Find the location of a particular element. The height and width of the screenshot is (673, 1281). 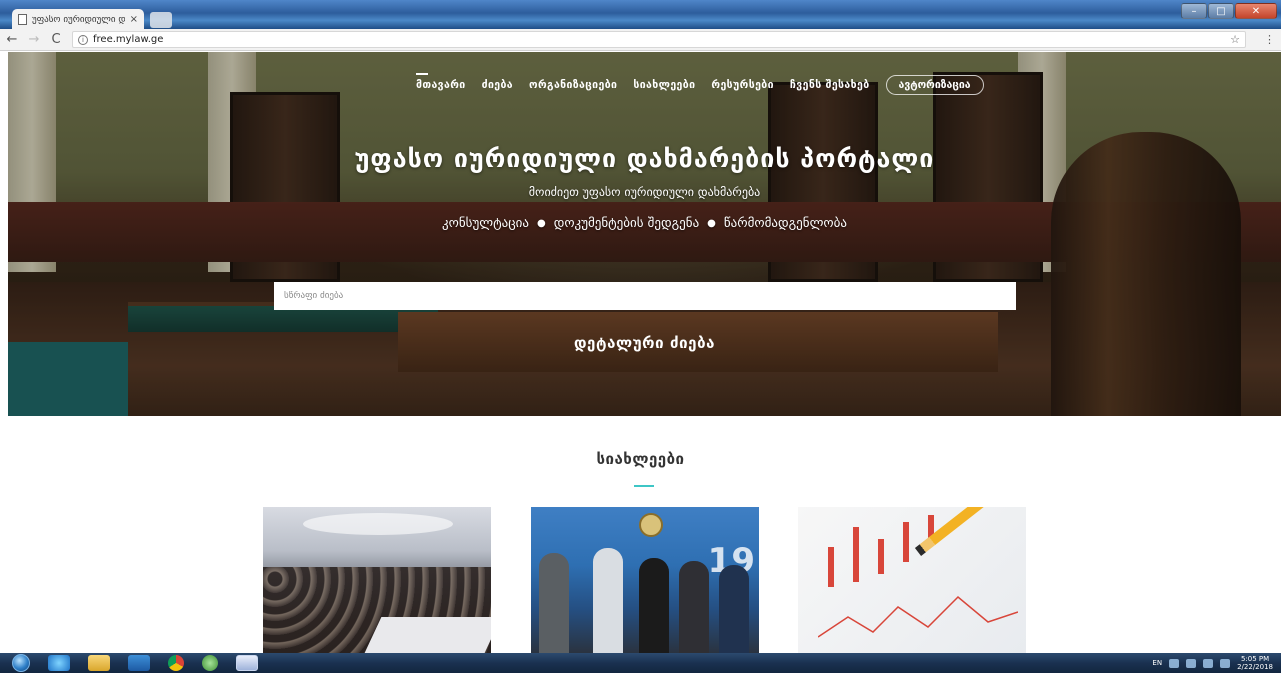

hero-title: უფასო იურიდიული დახმარების პორტალი is located at coordinates (644, 158).